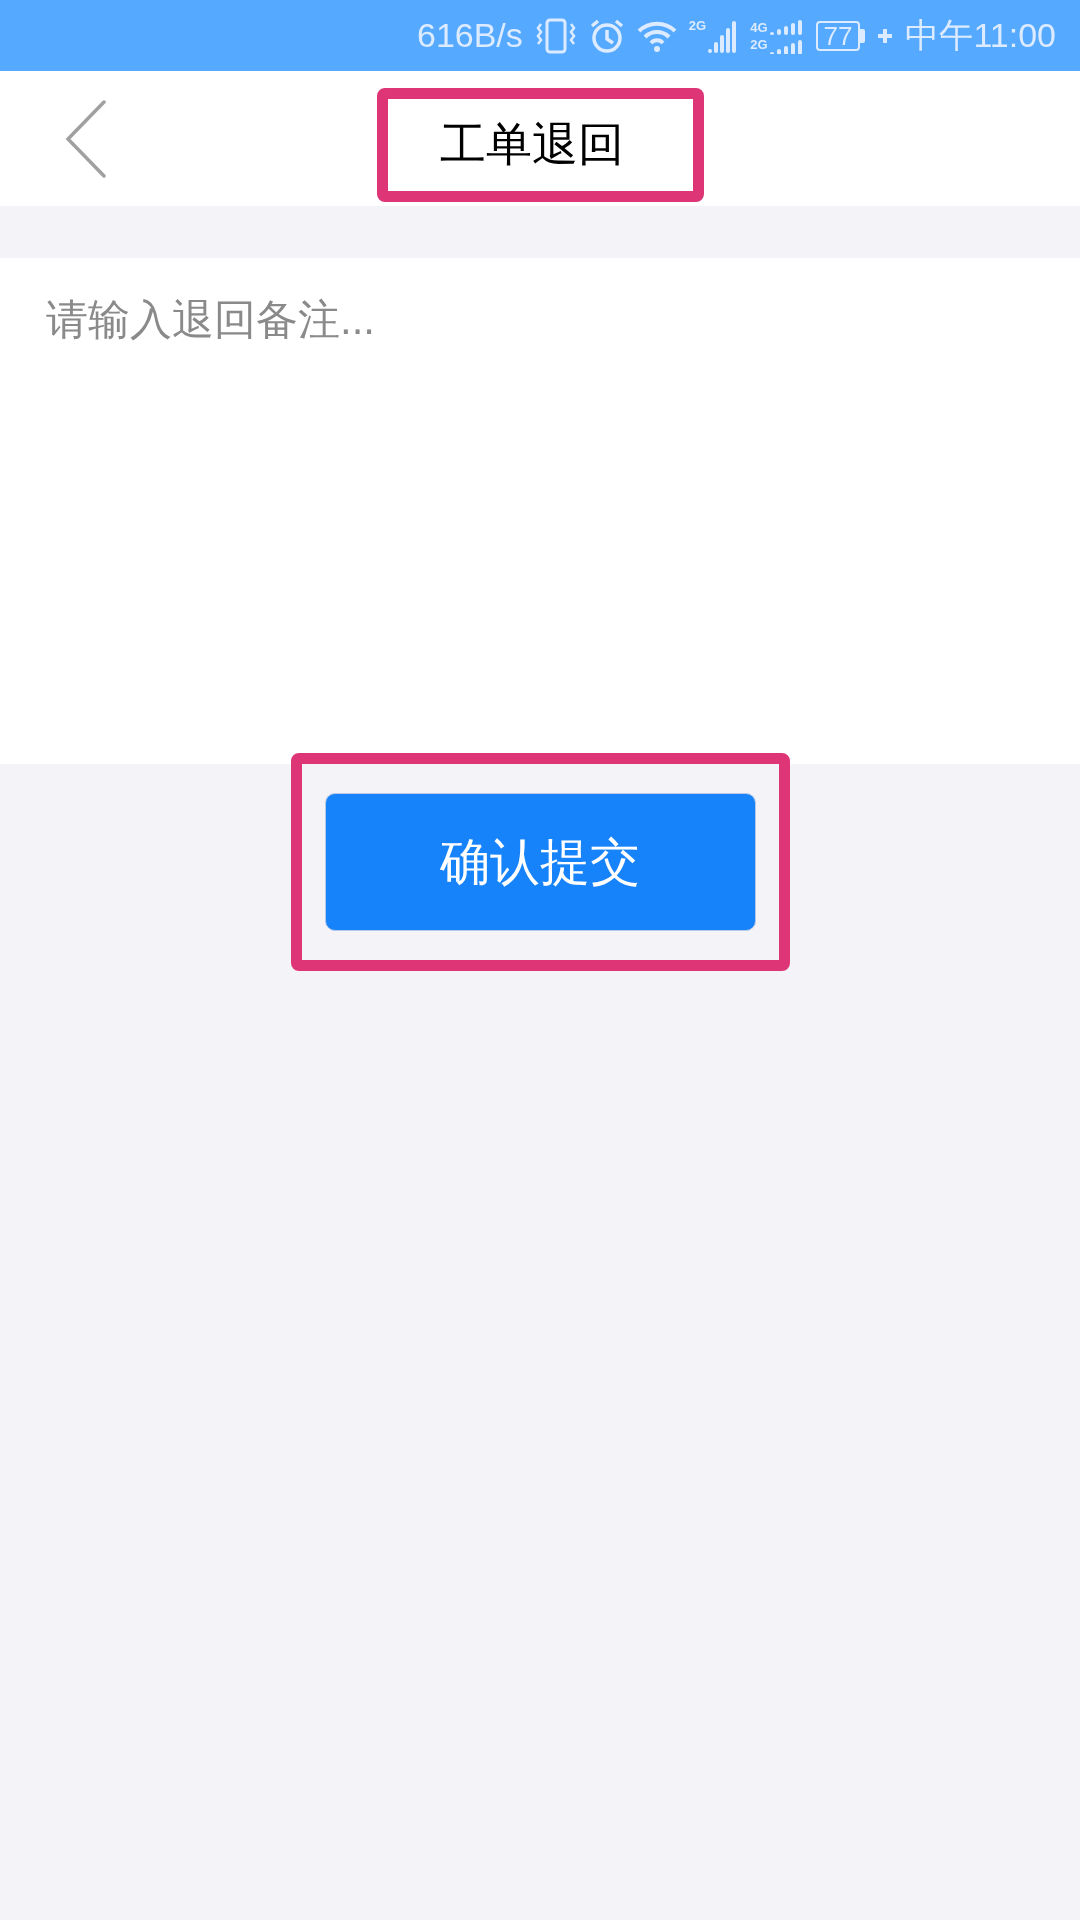 This screenshot has width=1080, height=1920. What do you see at coordinates (885, 35) in the screenshot?
I see `charging-icon` at bounding box center [885, 35].